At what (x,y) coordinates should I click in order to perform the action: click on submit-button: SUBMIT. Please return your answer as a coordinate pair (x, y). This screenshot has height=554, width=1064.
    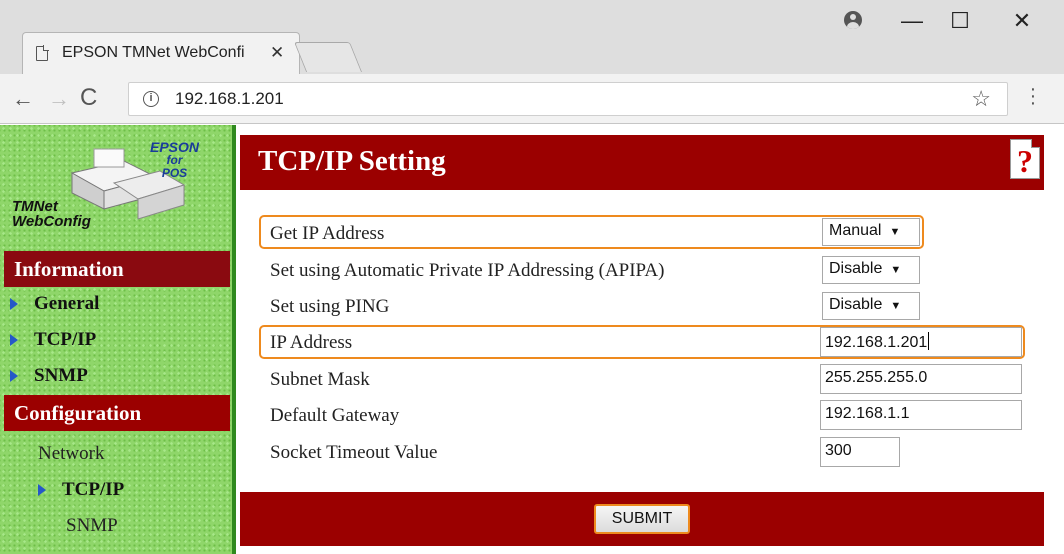
    Looking at the image, I should click on (642, 519).